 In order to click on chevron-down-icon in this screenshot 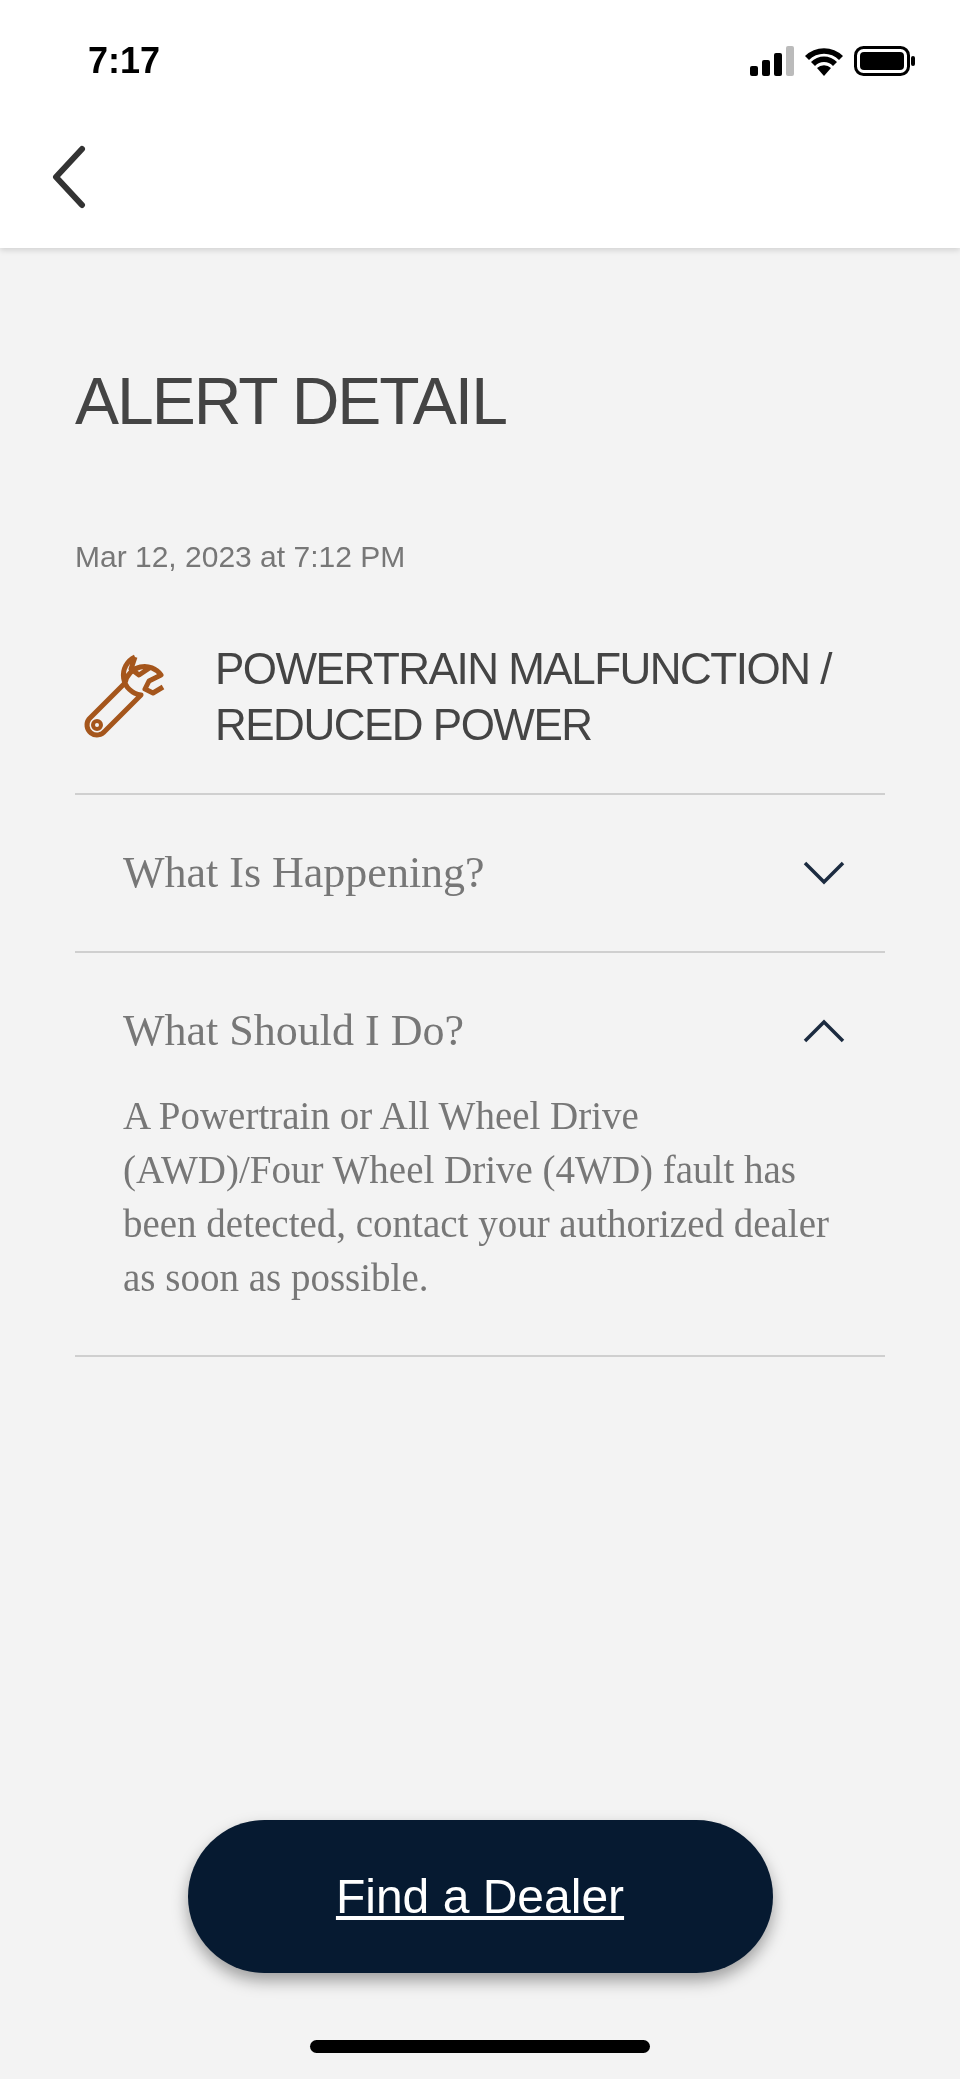, I will do `click(824, 873)`.